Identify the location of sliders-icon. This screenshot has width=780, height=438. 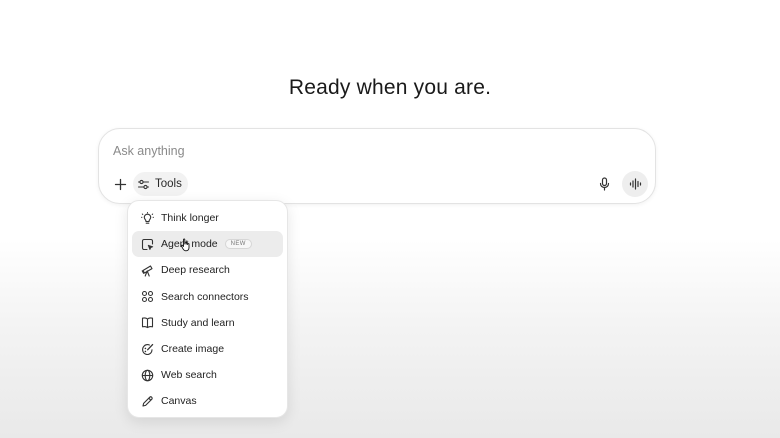
(143, 184).